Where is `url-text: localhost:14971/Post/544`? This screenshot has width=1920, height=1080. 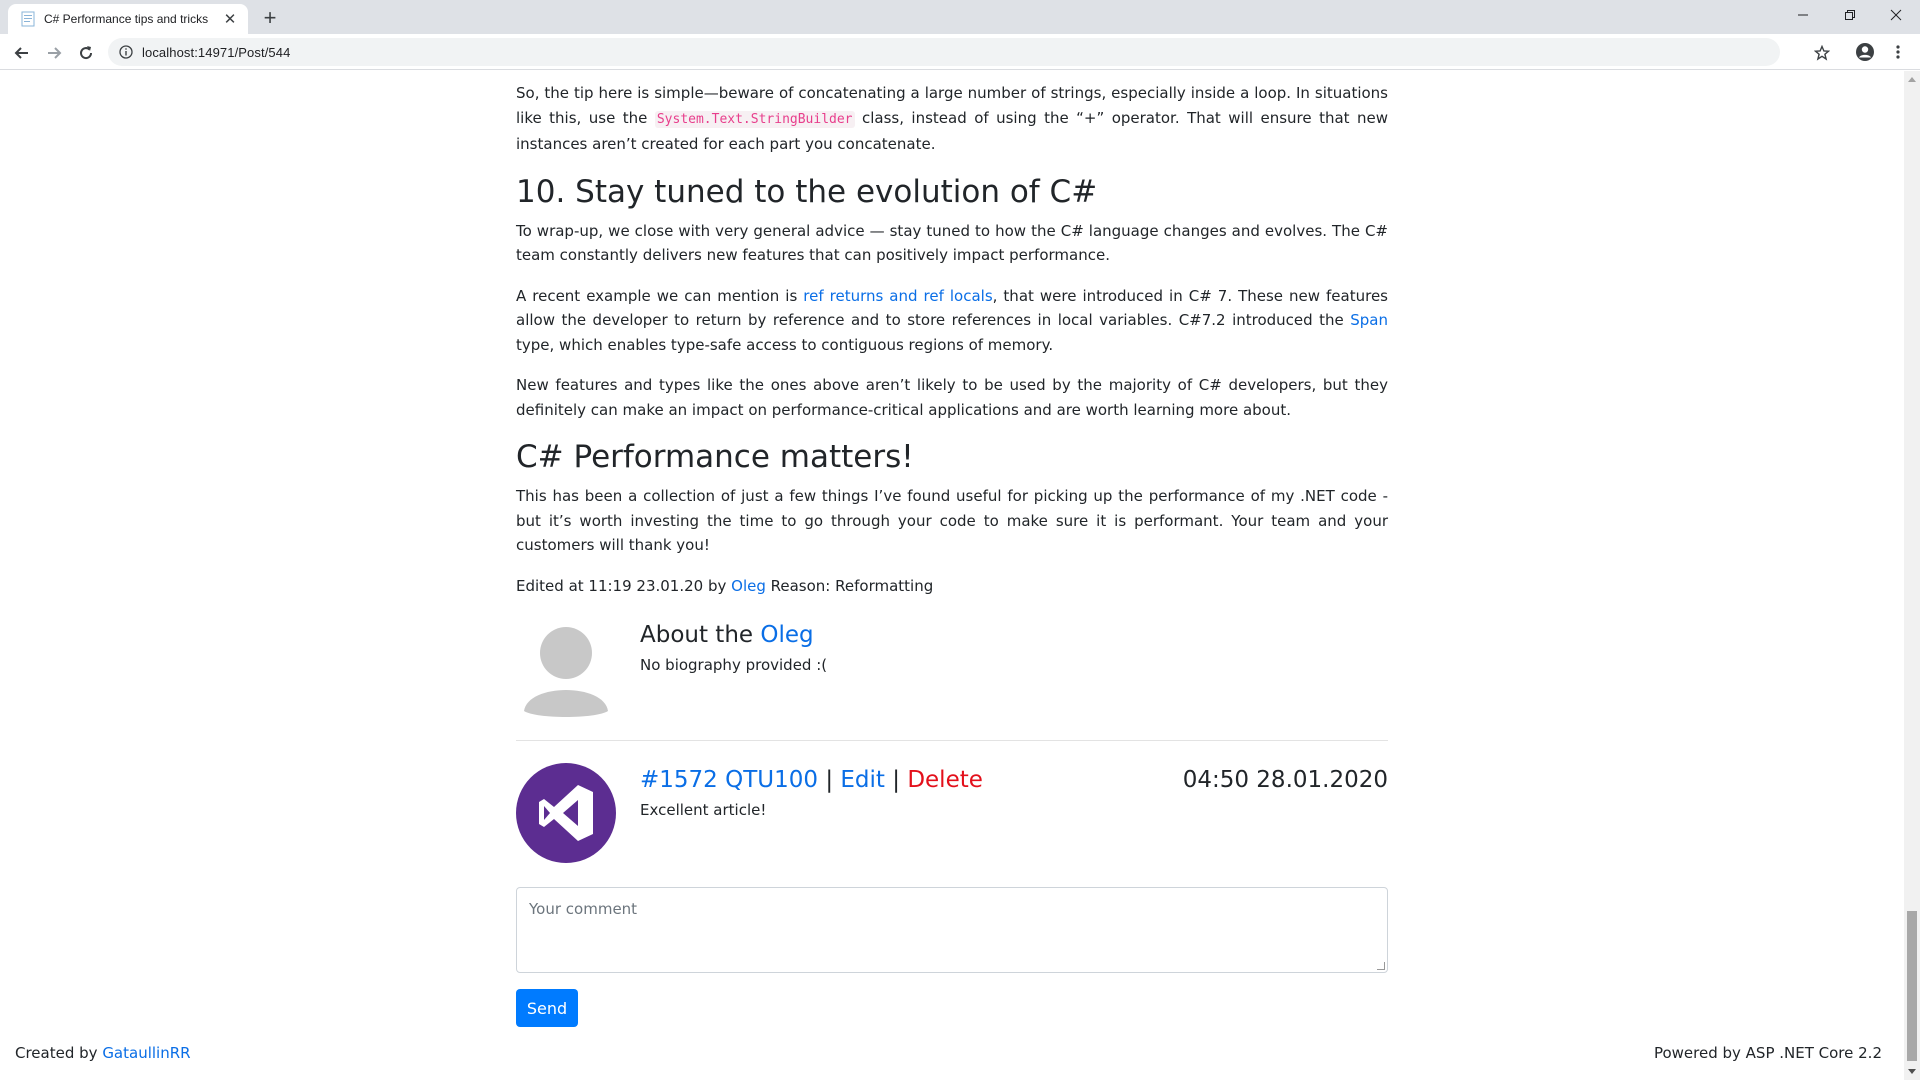 url-text: localhost:14971/Post/544 is located at coordinates (216, 52).